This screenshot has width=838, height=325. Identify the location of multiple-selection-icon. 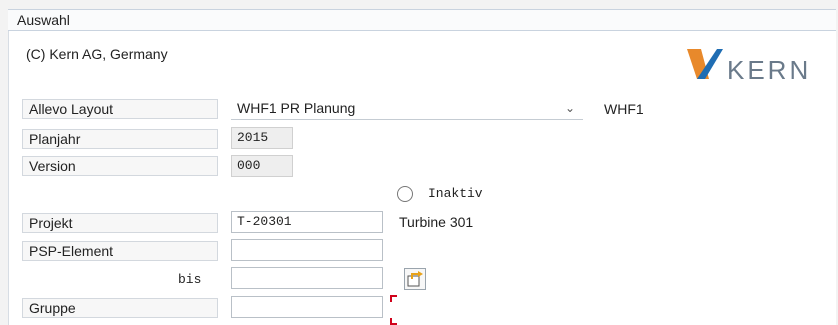
(415, 279).